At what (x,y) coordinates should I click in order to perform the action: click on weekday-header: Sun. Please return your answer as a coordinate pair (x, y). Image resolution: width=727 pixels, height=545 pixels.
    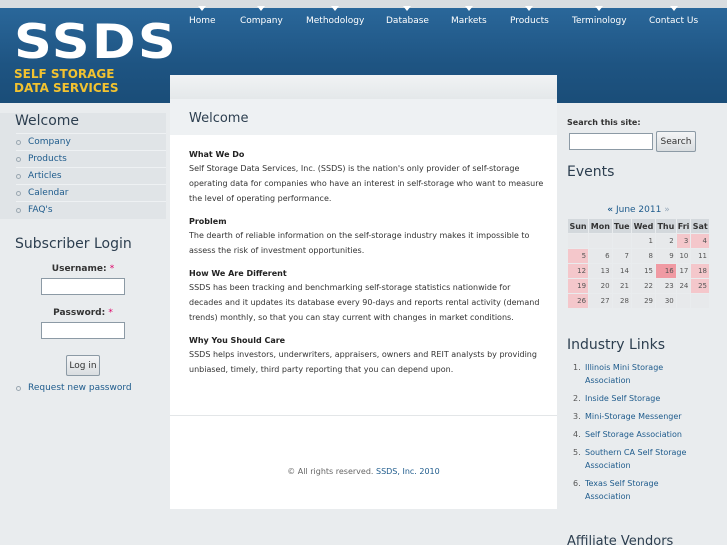
    Looking at the image, I should click on (578, 226).